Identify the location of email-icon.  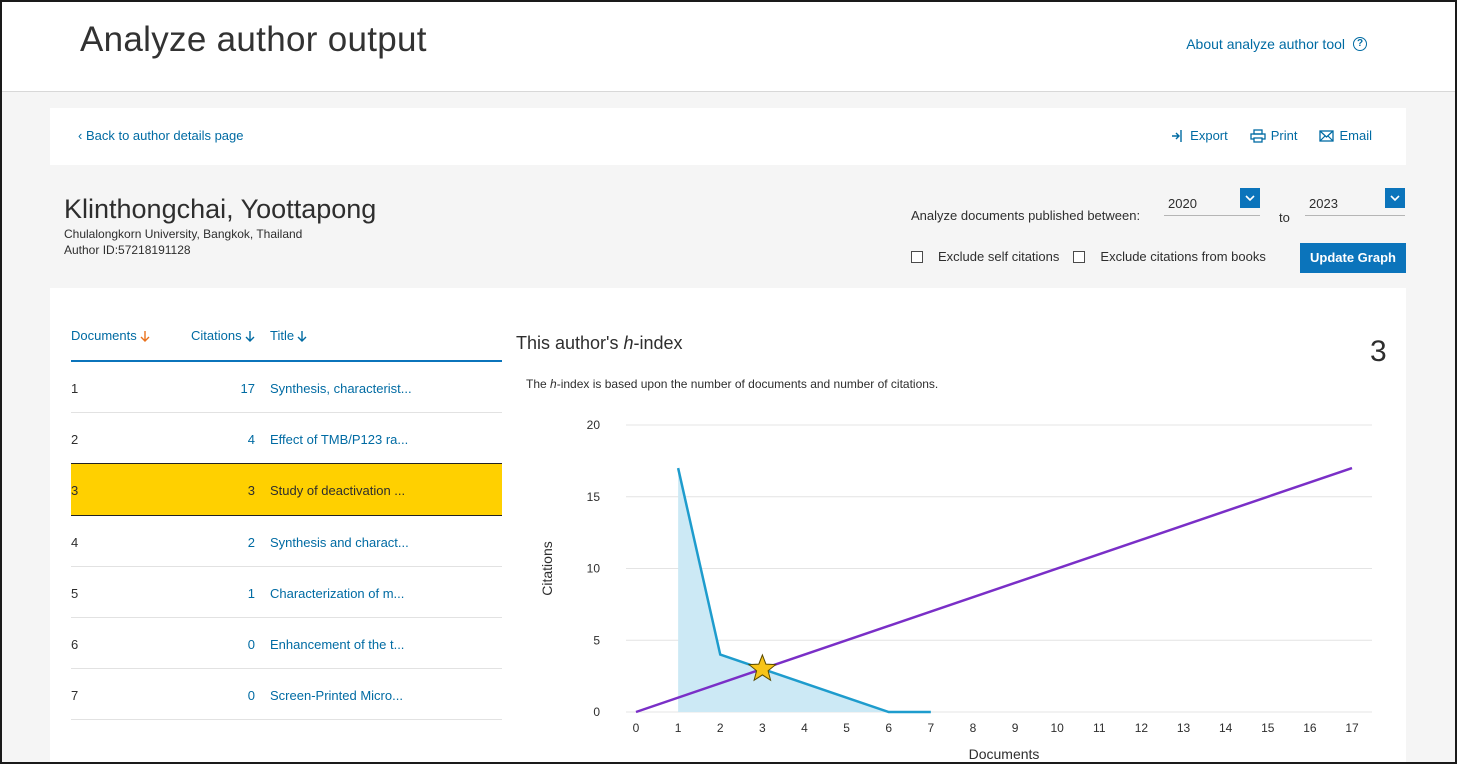
(1327, 135).